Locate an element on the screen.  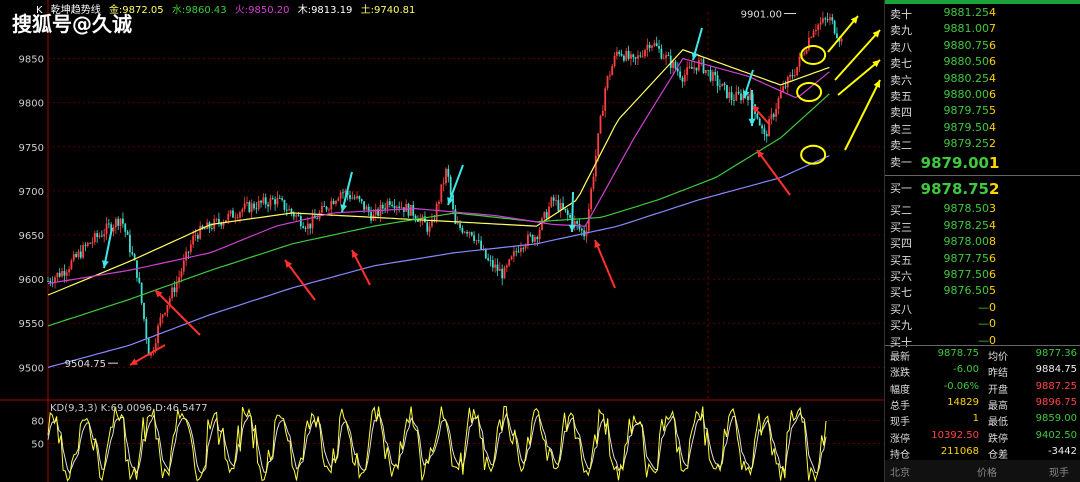
stat-row: 最新 9878.75 均价 9877.36 is located at coordinates (982, 356).